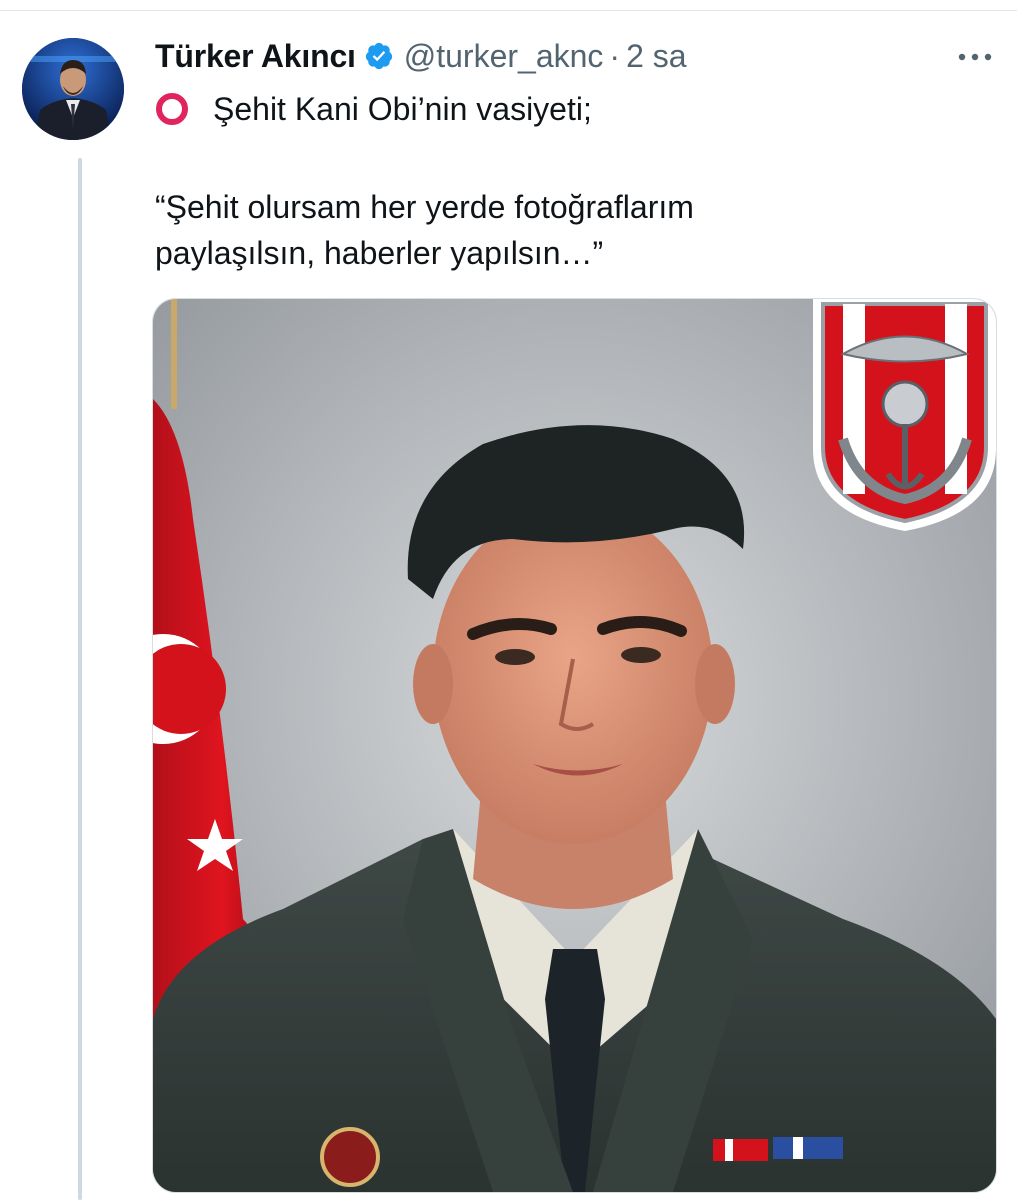 The image size is (1017, 1200). I want to click on verified-badge-icon, so click(379, 56).